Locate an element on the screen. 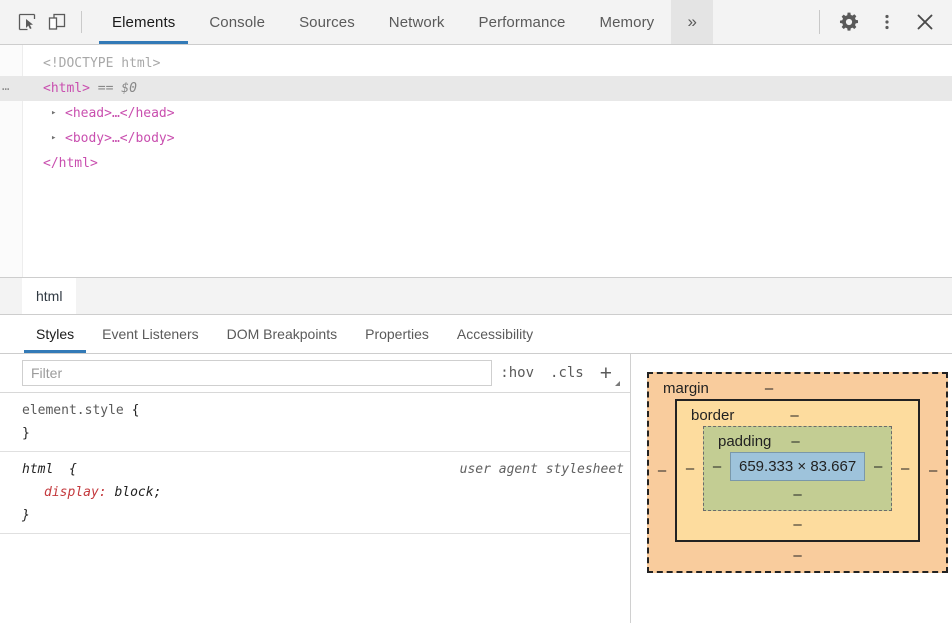 The height and width of the screenshot is (623, 952). dom-row-body: ▸ <body>…</body> is located at coordinates (487, 138).